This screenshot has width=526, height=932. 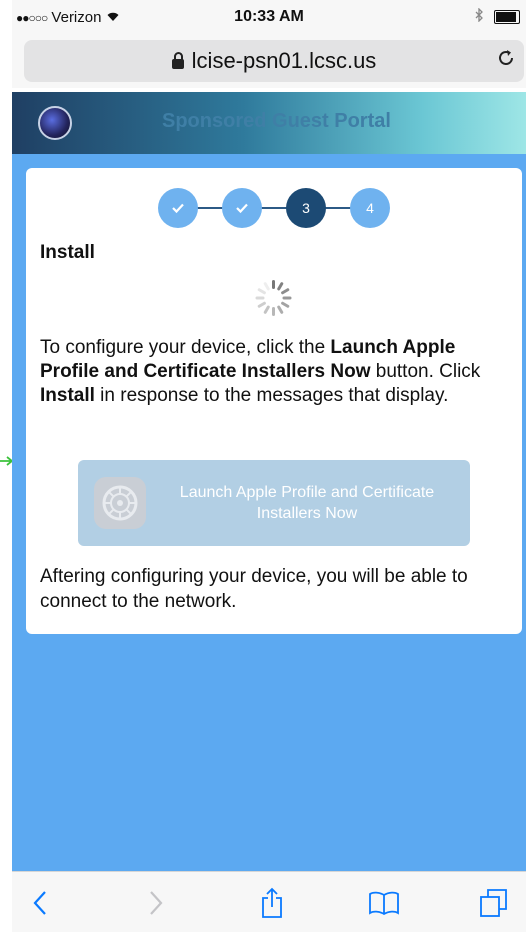 What do you see at coordinates (506, 61) in the screenshot?
I see `reload-icon` at bounding box center [506, 61].